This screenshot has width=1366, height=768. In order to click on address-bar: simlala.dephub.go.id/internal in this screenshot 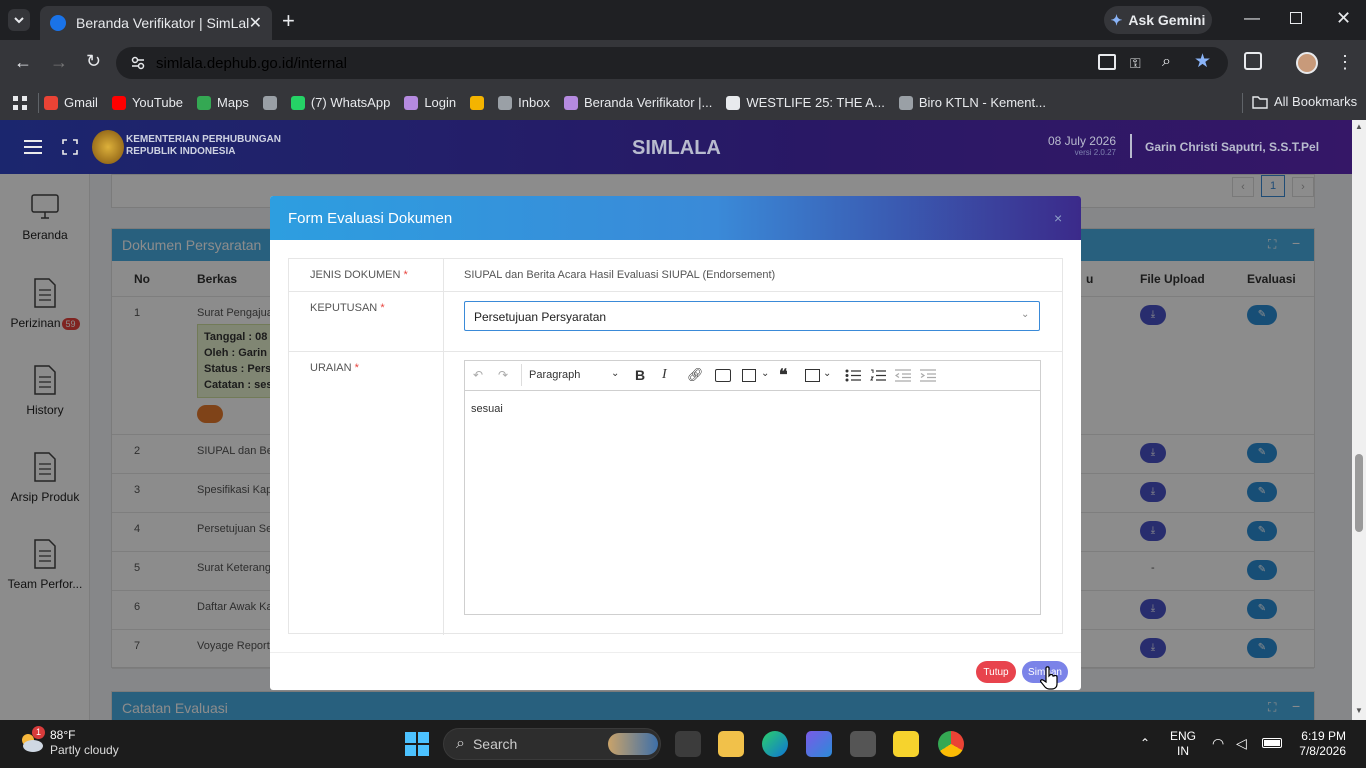, I will do `click(672, 63)`.